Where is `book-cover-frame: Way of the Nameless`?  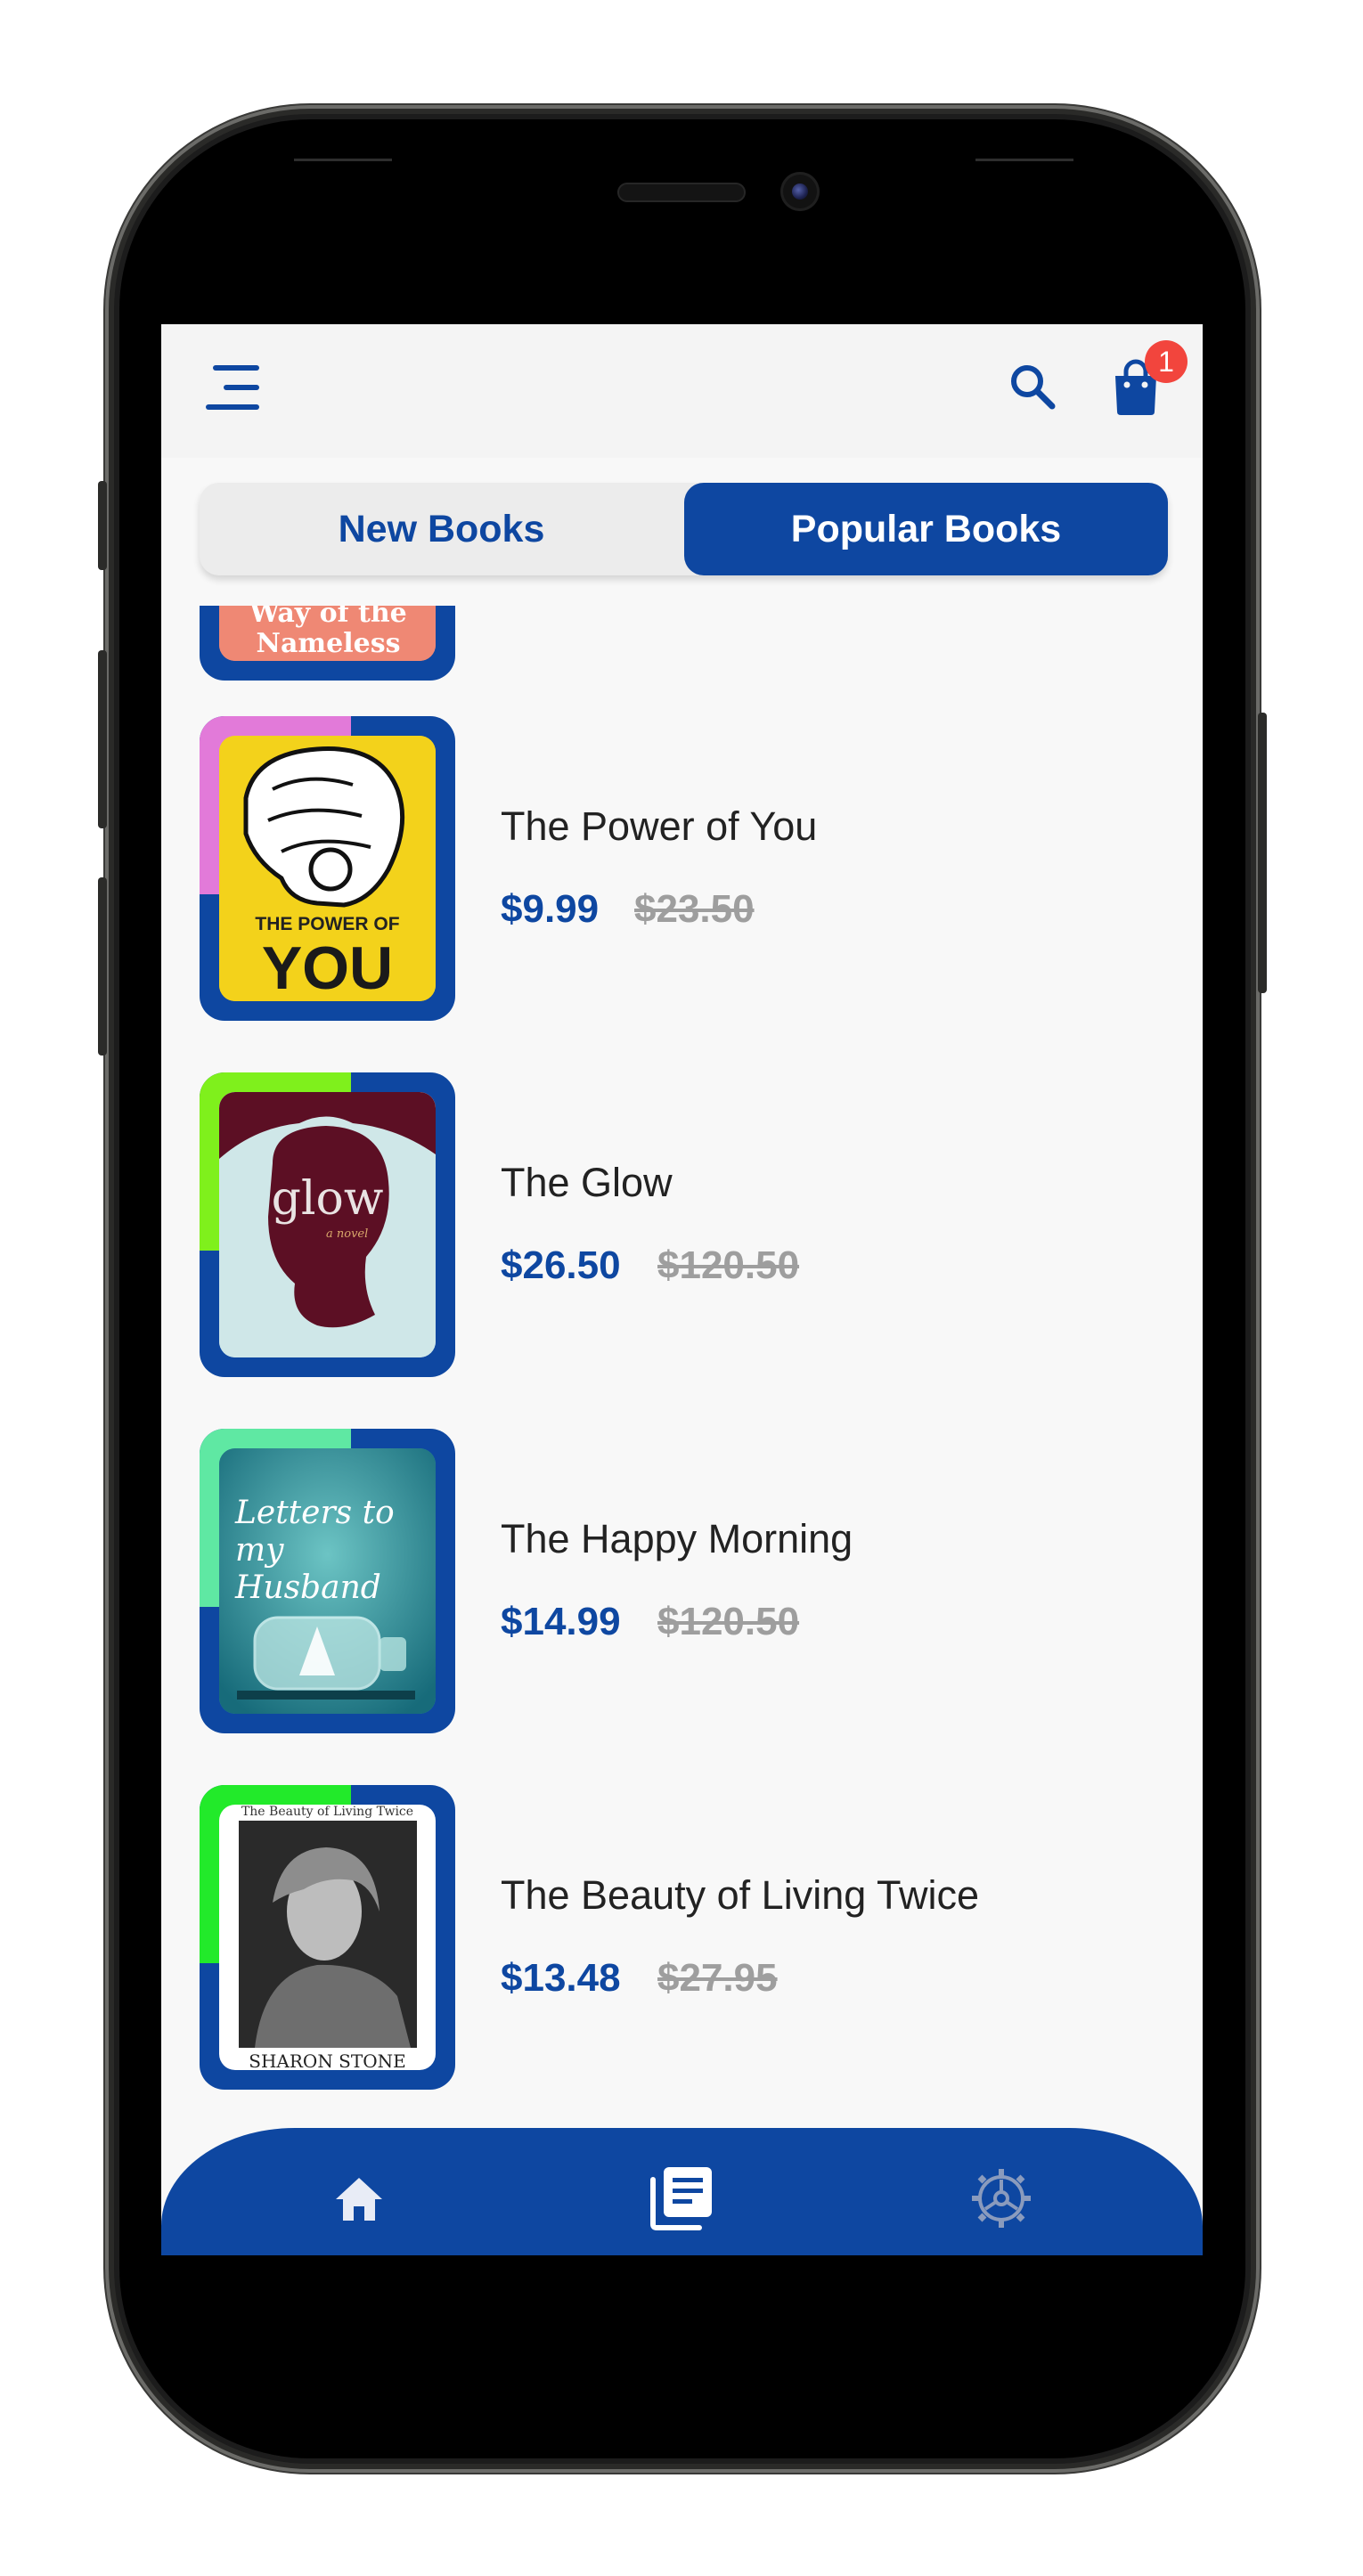
book-cover-frame: Way of the Nameless is located at coordinates (327, 643).